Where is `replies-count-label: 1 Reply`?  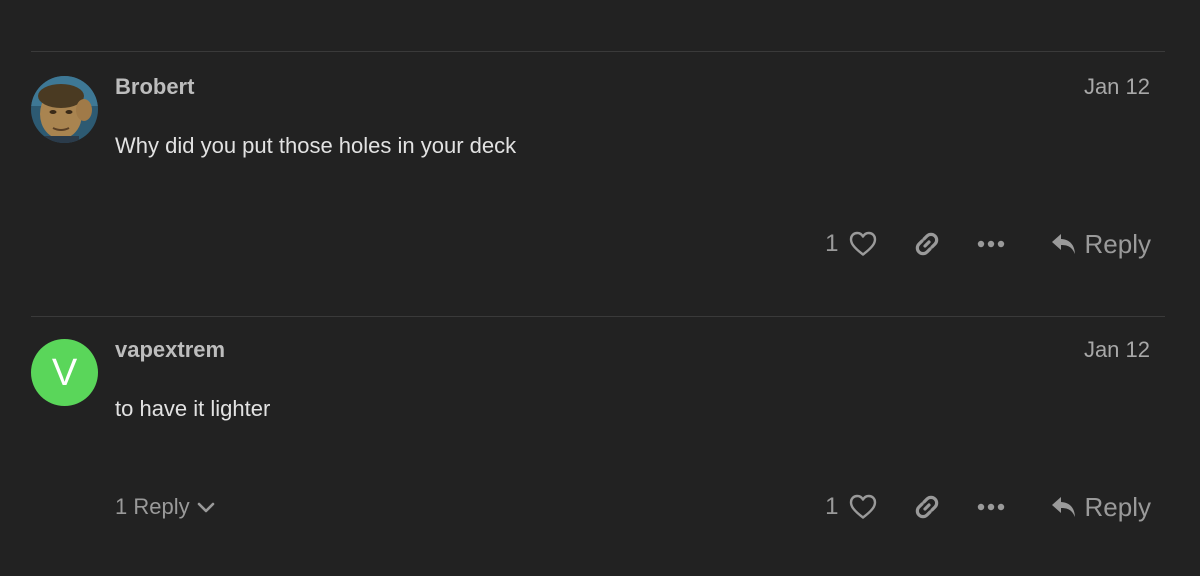 replies-count-label: 1 Reply is located at coordinates (152, 506).